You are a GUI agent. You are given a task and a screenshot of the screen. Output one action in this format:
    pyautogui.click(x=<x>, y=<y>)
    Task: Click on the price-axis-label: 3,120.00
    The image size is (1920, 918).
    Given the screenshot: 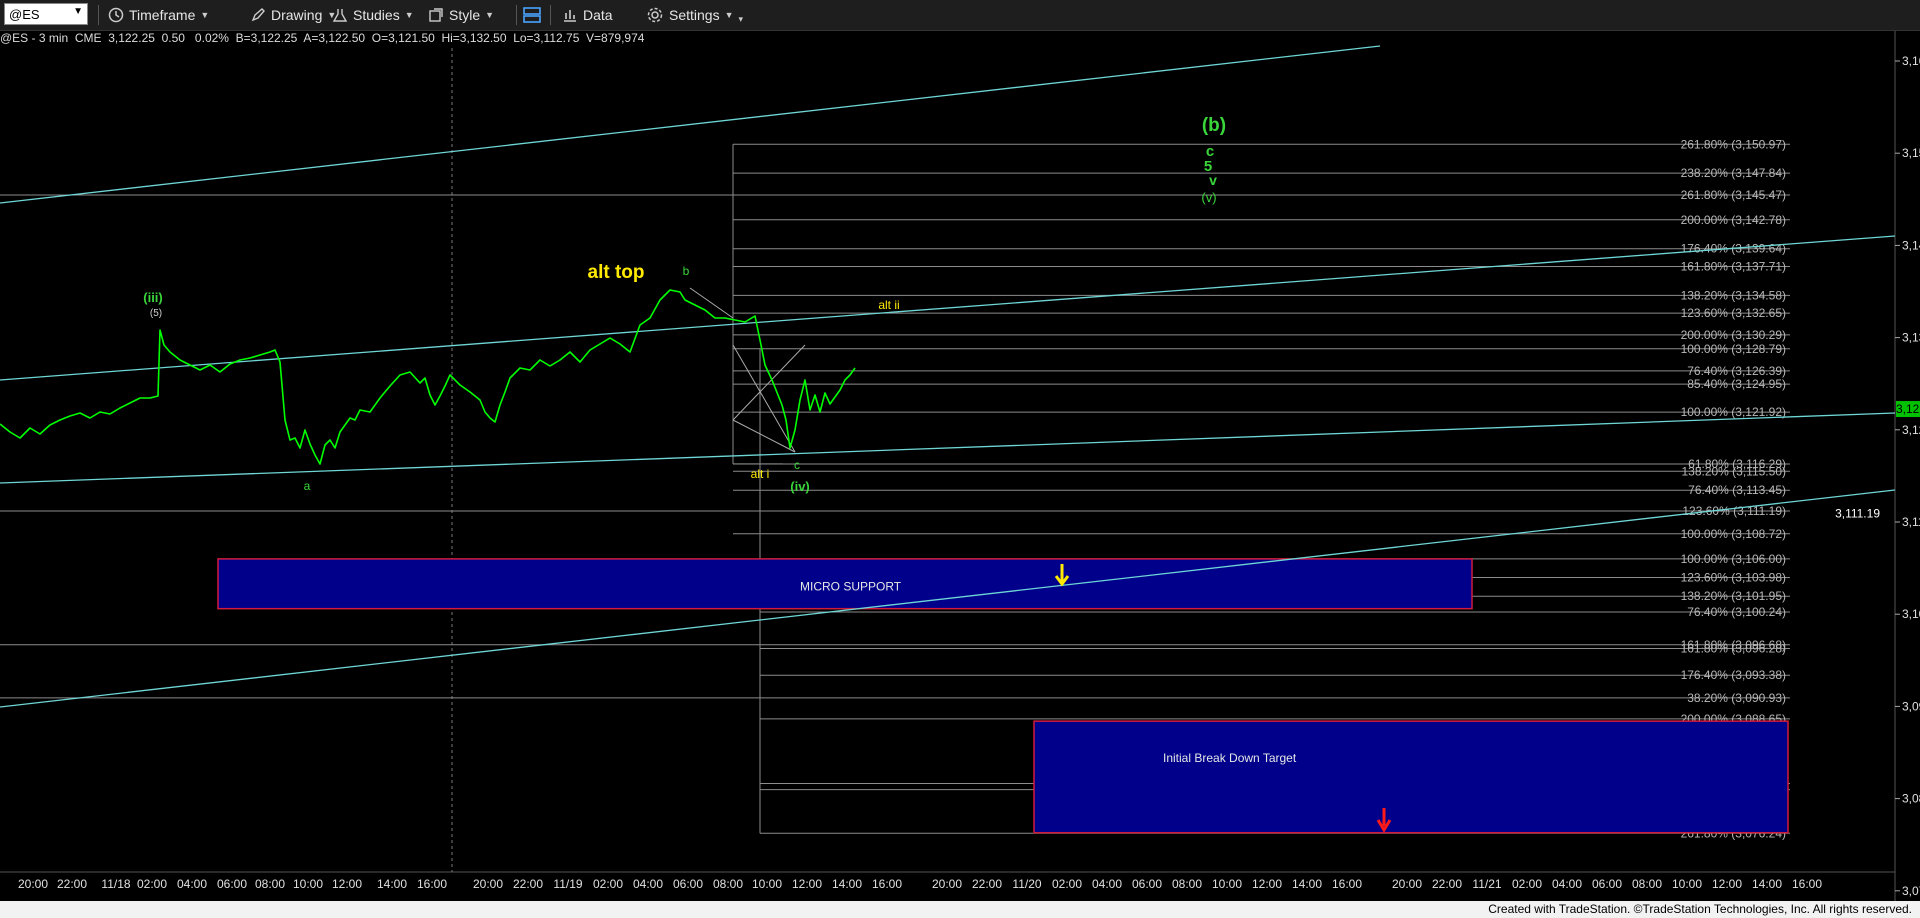 What is the action you would take?
    pyautogui.click(x=1911, y=430)
    